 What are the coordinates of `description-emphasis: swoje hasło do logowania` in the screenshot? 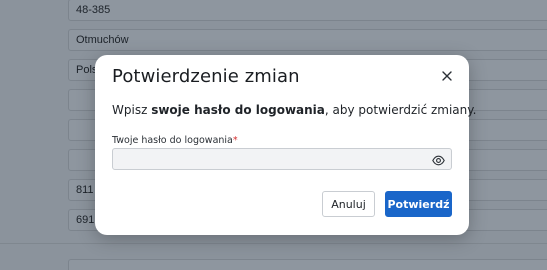 It's located at (238, 110).